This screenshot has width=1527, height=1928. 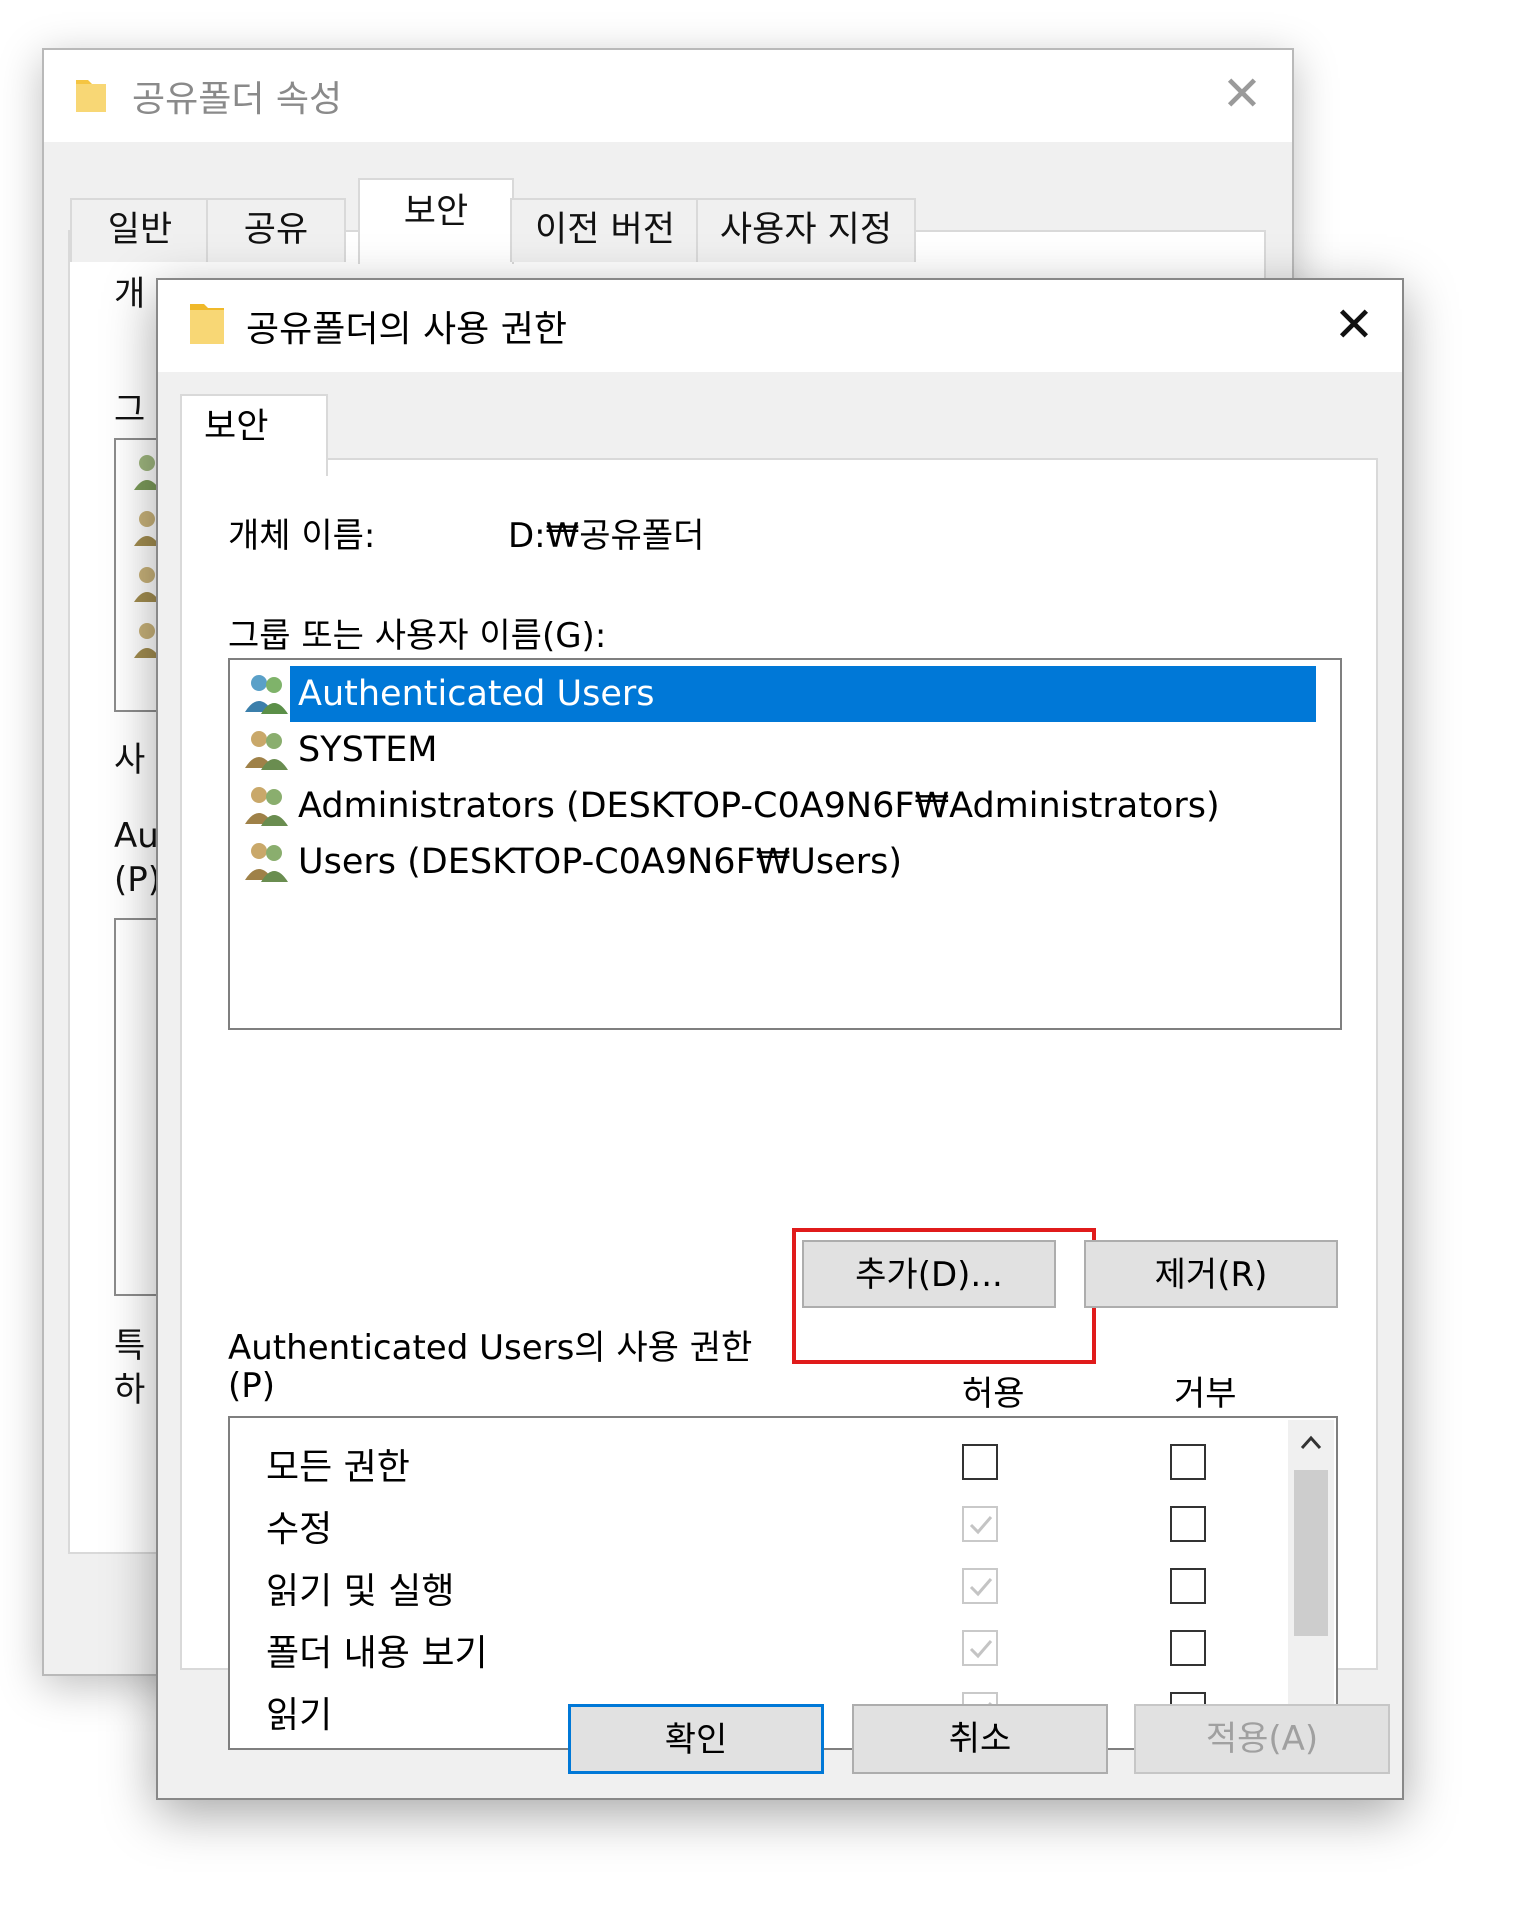 I want to click on tab-sharing: 공유, so click(x=276, y=230).